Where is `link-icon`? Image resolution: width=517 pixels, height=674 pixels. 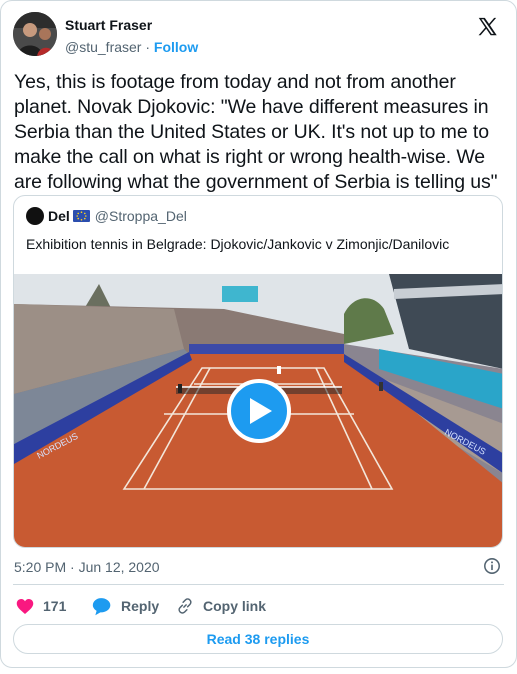 link-icon is located at coordinates (185, 606).